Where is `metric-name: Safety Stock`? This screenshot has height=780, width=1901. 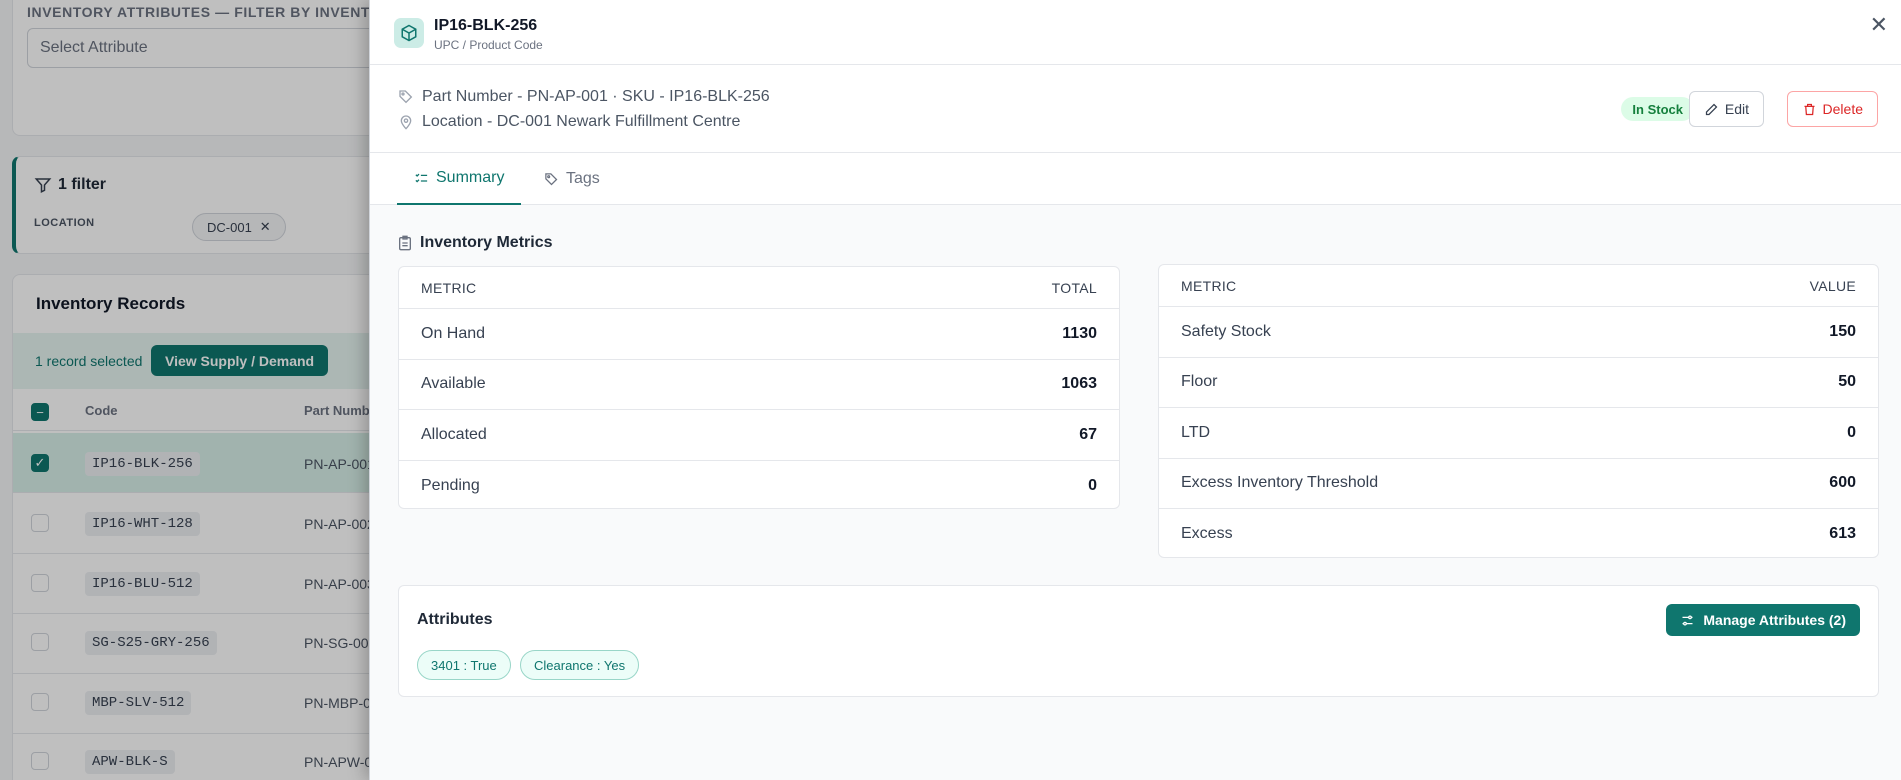
metric-name: Safety Stock is located at coordinates (1226, 331).